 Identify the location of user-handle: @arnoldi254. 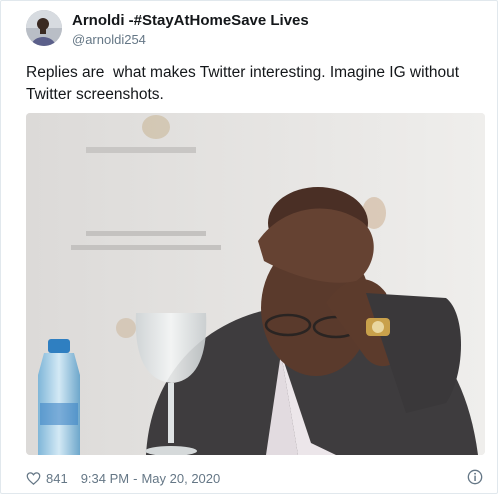
(109, 39).